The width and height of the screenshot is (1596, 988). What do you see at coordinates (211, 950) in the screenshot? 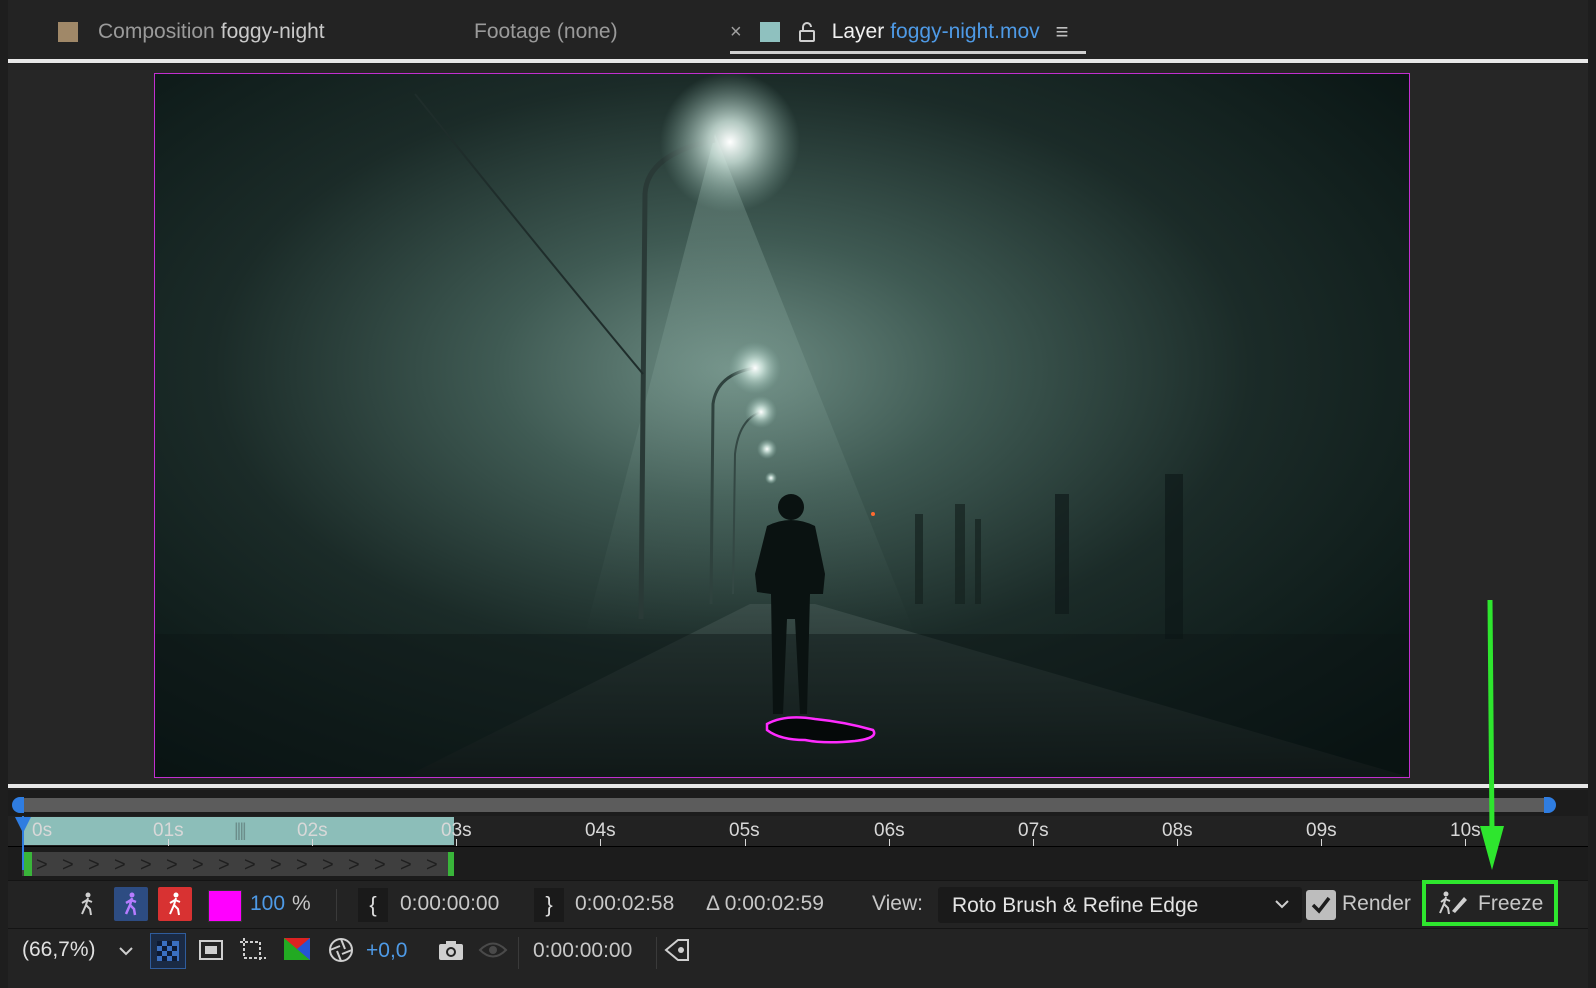
I see `mask-toggle-icon` at bounding box center [211, 950].